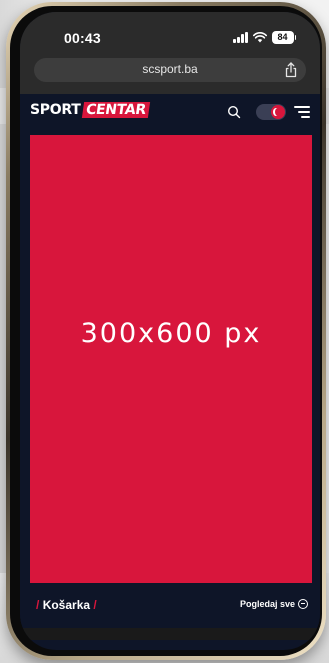 This screenshot has height=663, width=329. What do you see at coordinates (234, 112) in the screenshot?
I see `search-icon` at bounding box center [234, 112].